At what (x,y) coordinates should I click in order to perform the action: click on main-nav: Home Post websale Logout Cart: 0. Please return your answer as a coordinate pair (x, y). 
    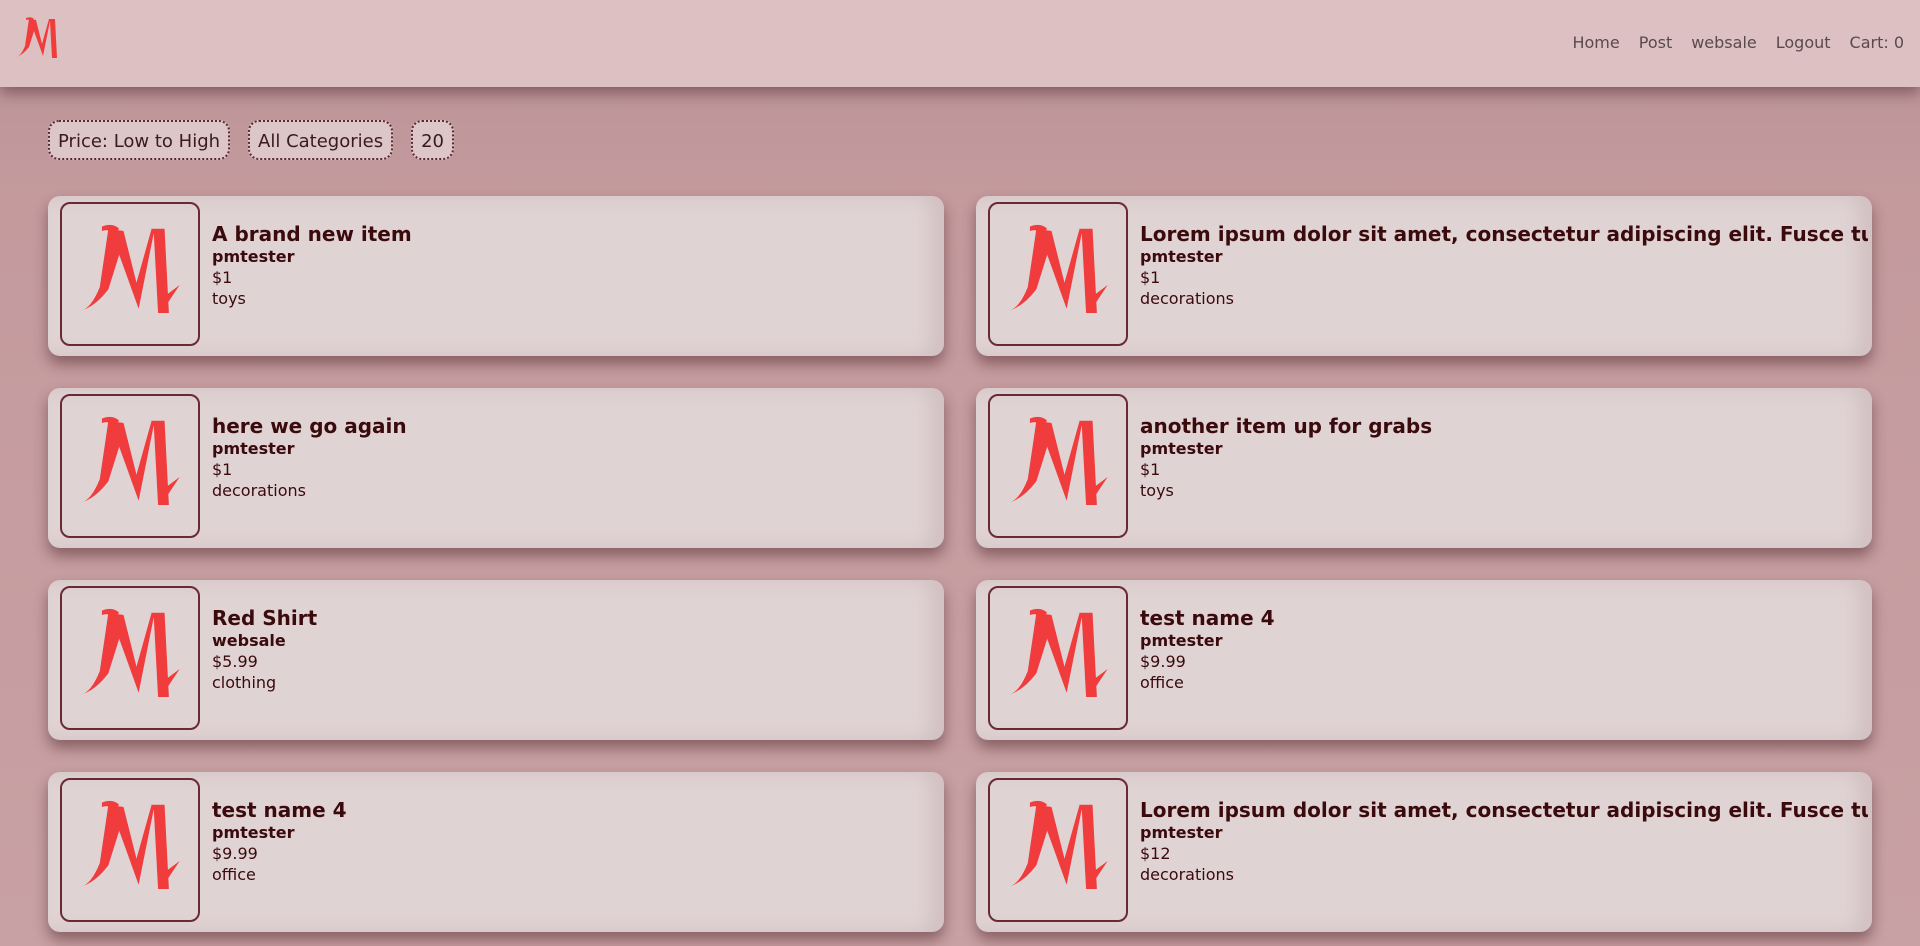
    Looking at the image, I should click on (1738, 42).